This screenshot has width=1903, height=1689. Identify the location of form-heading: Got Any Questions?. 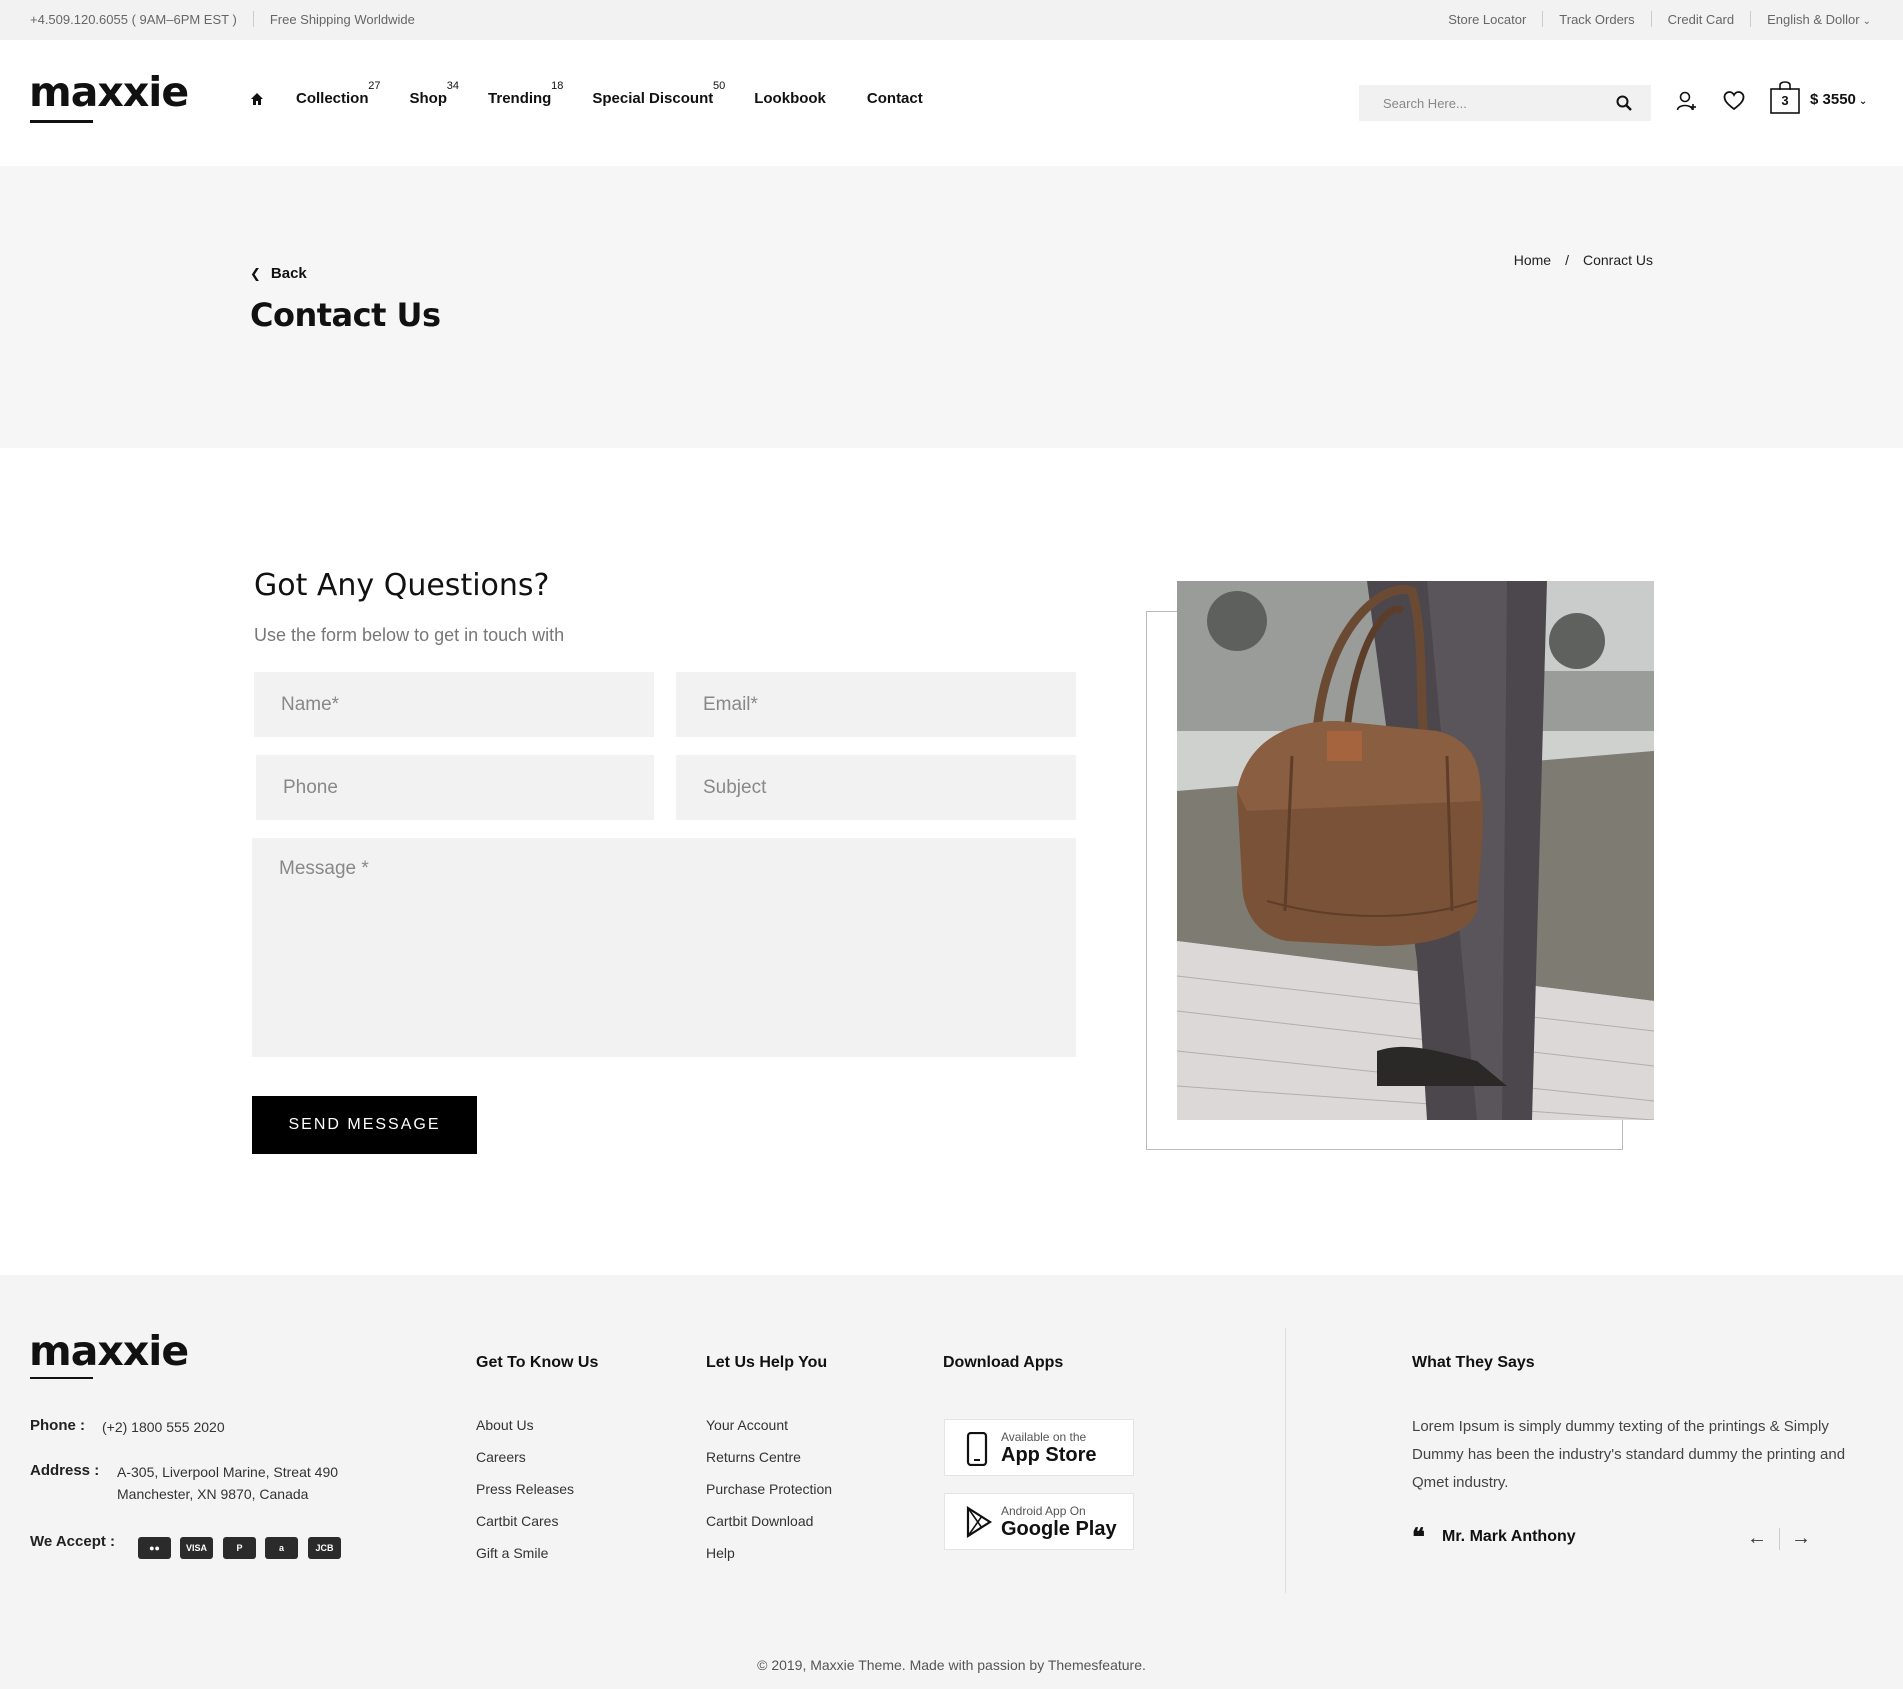
(402, 585).